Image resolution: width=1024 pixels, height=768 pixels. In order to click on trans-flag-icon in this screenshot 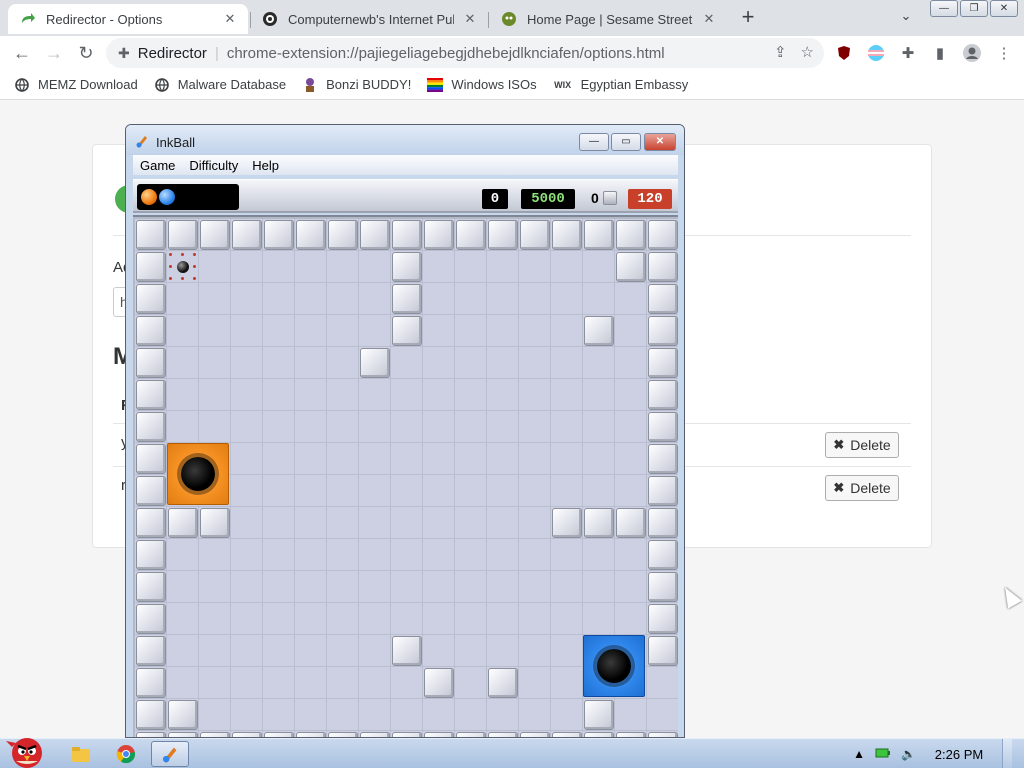, I will do `click(876, 53)`.